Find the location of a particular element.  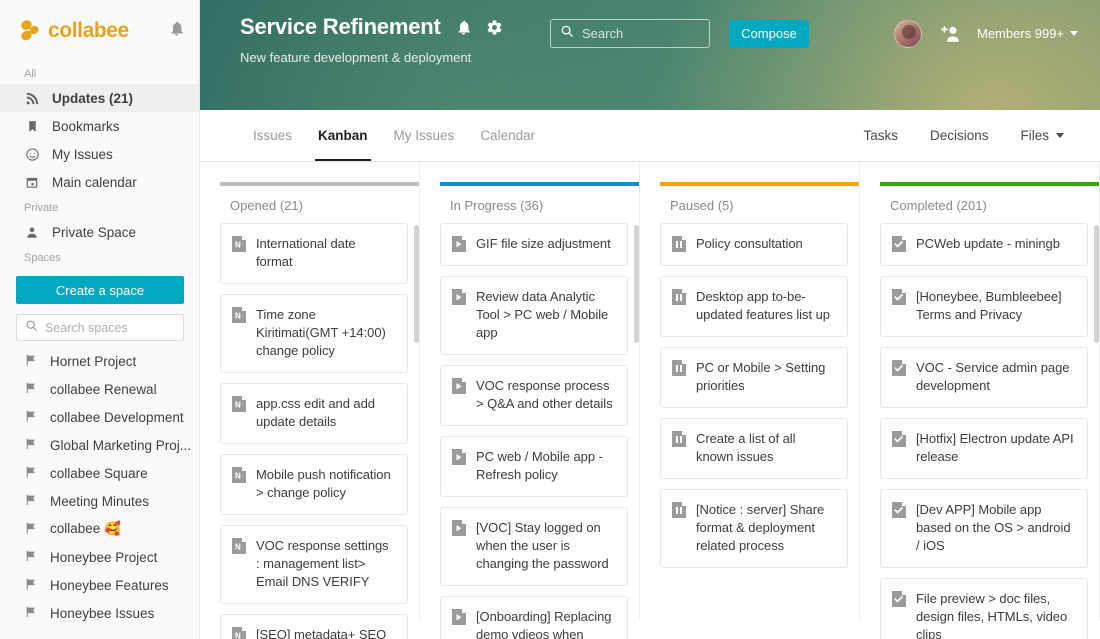

tab-tasks: Tasks is located at coordinates (880, 135).